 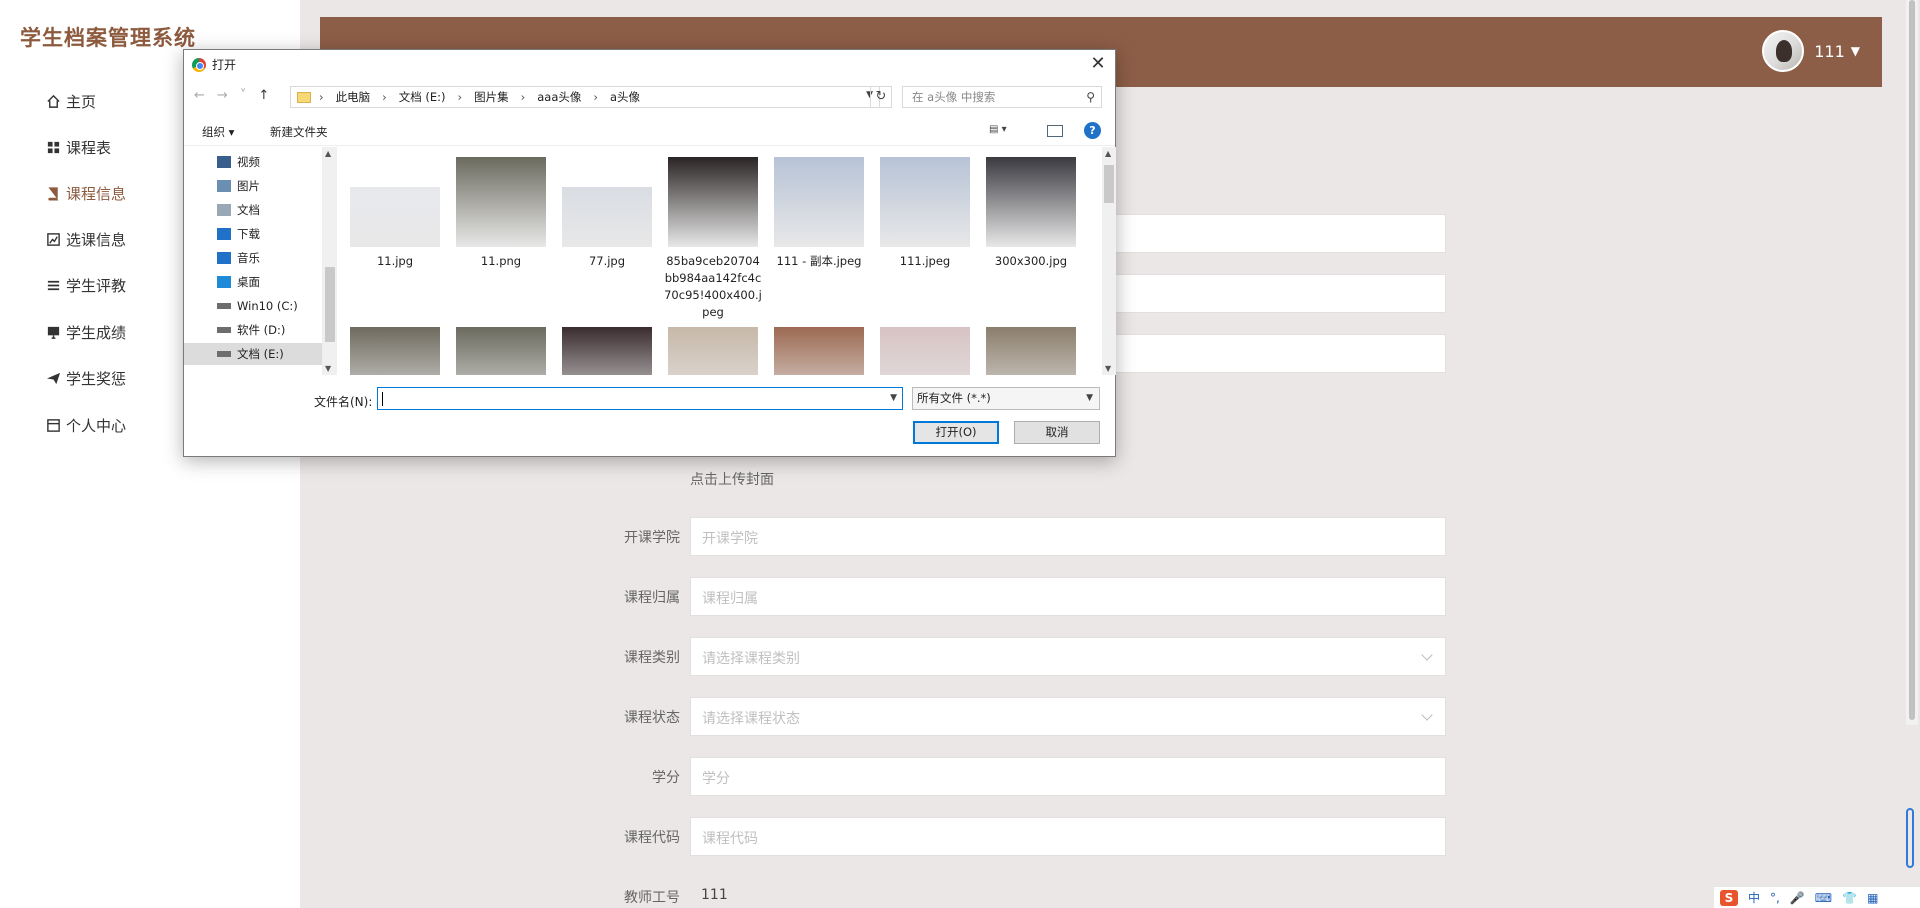 What do you see at coordinates (1109, 184) in the screenshot?
I see `files-scrollbar-thumb` at bounding box center [1109, 184].